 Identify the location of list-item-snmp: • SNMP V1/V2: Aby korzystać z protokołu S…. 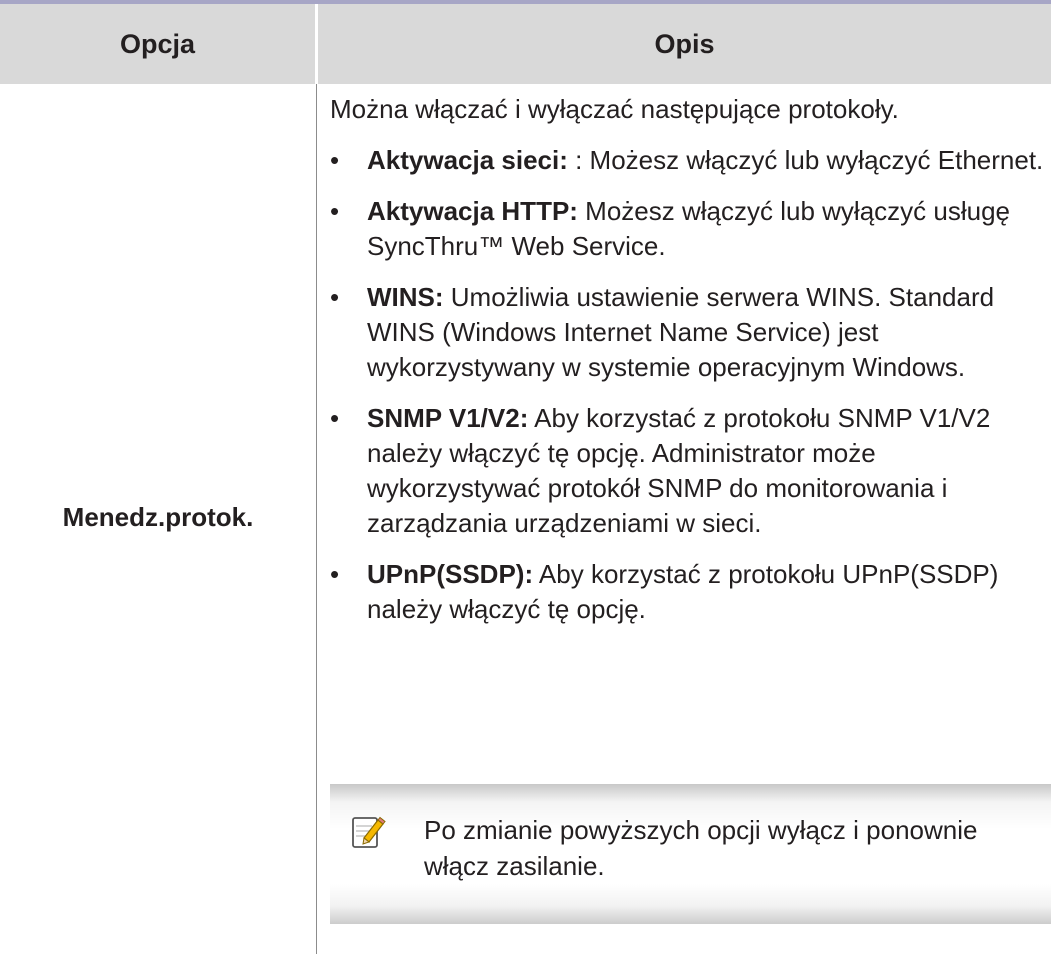
(687, 471).